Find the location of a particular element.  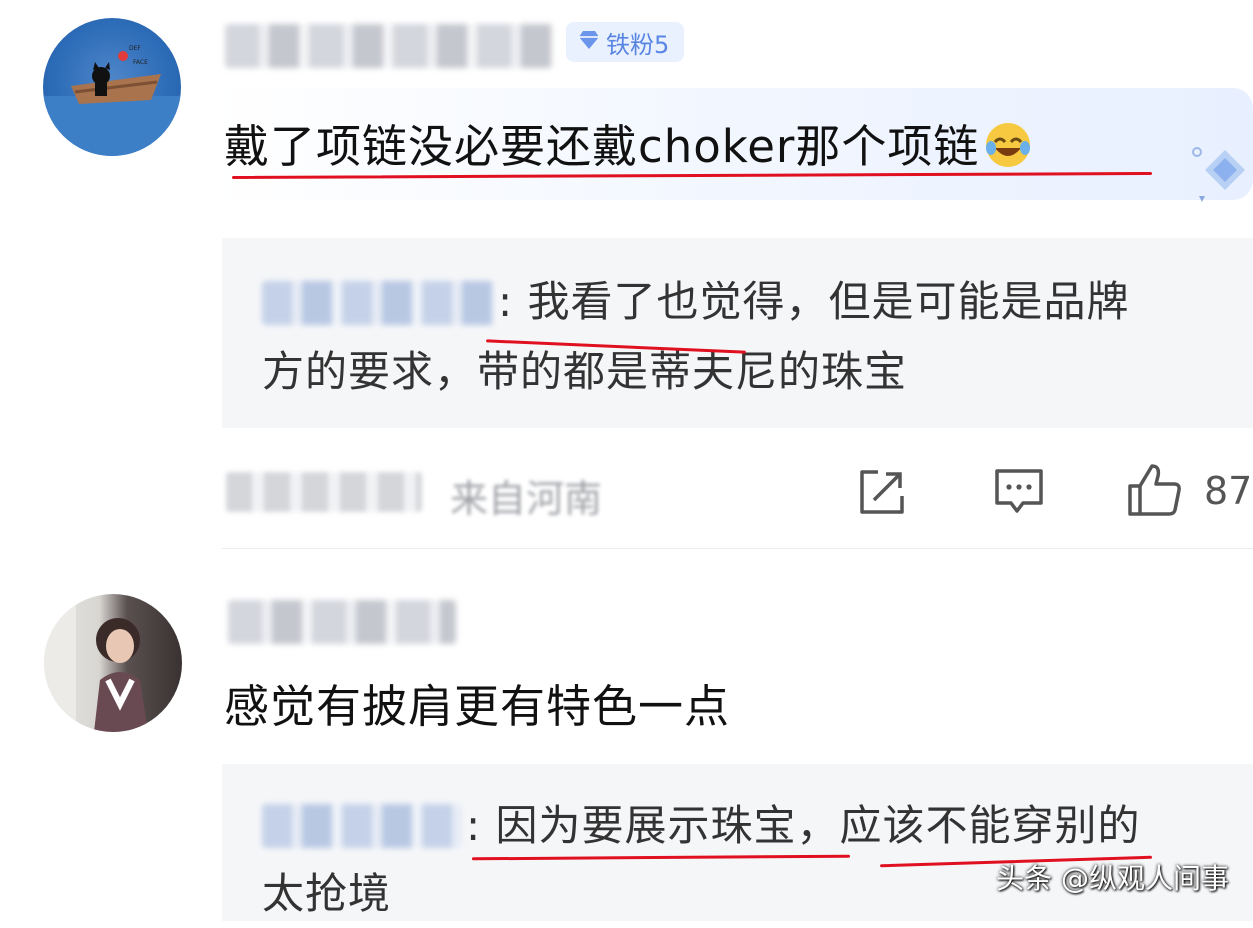

fan-badge-label: 铁粉5 is located at coordinates (638, 44).